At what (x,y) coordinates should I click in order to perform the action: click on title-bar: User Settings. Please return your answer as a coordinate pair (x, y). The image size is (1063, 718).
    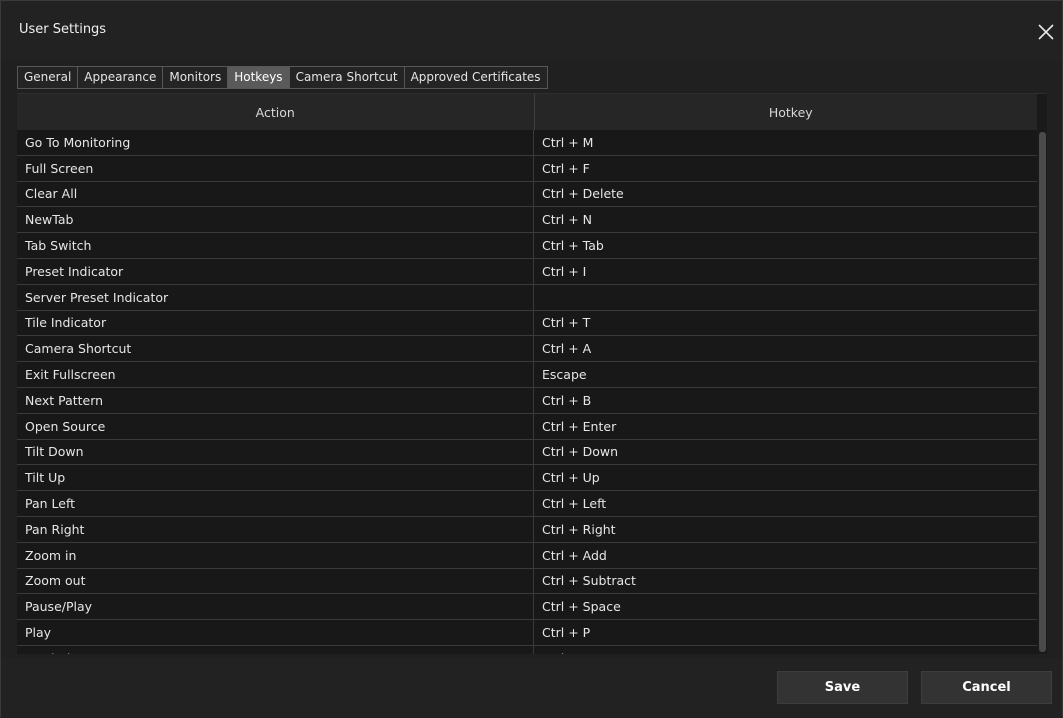
    Looking at the image, I should click on (531, 31).